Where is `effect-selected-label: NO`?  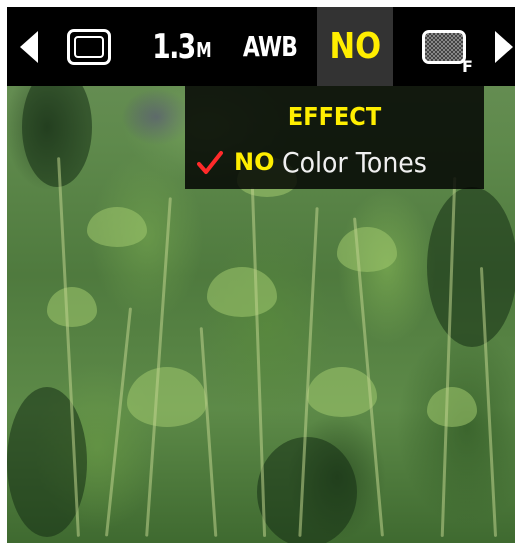
effect-selected-label: NO is located at coordinates (355, 46).